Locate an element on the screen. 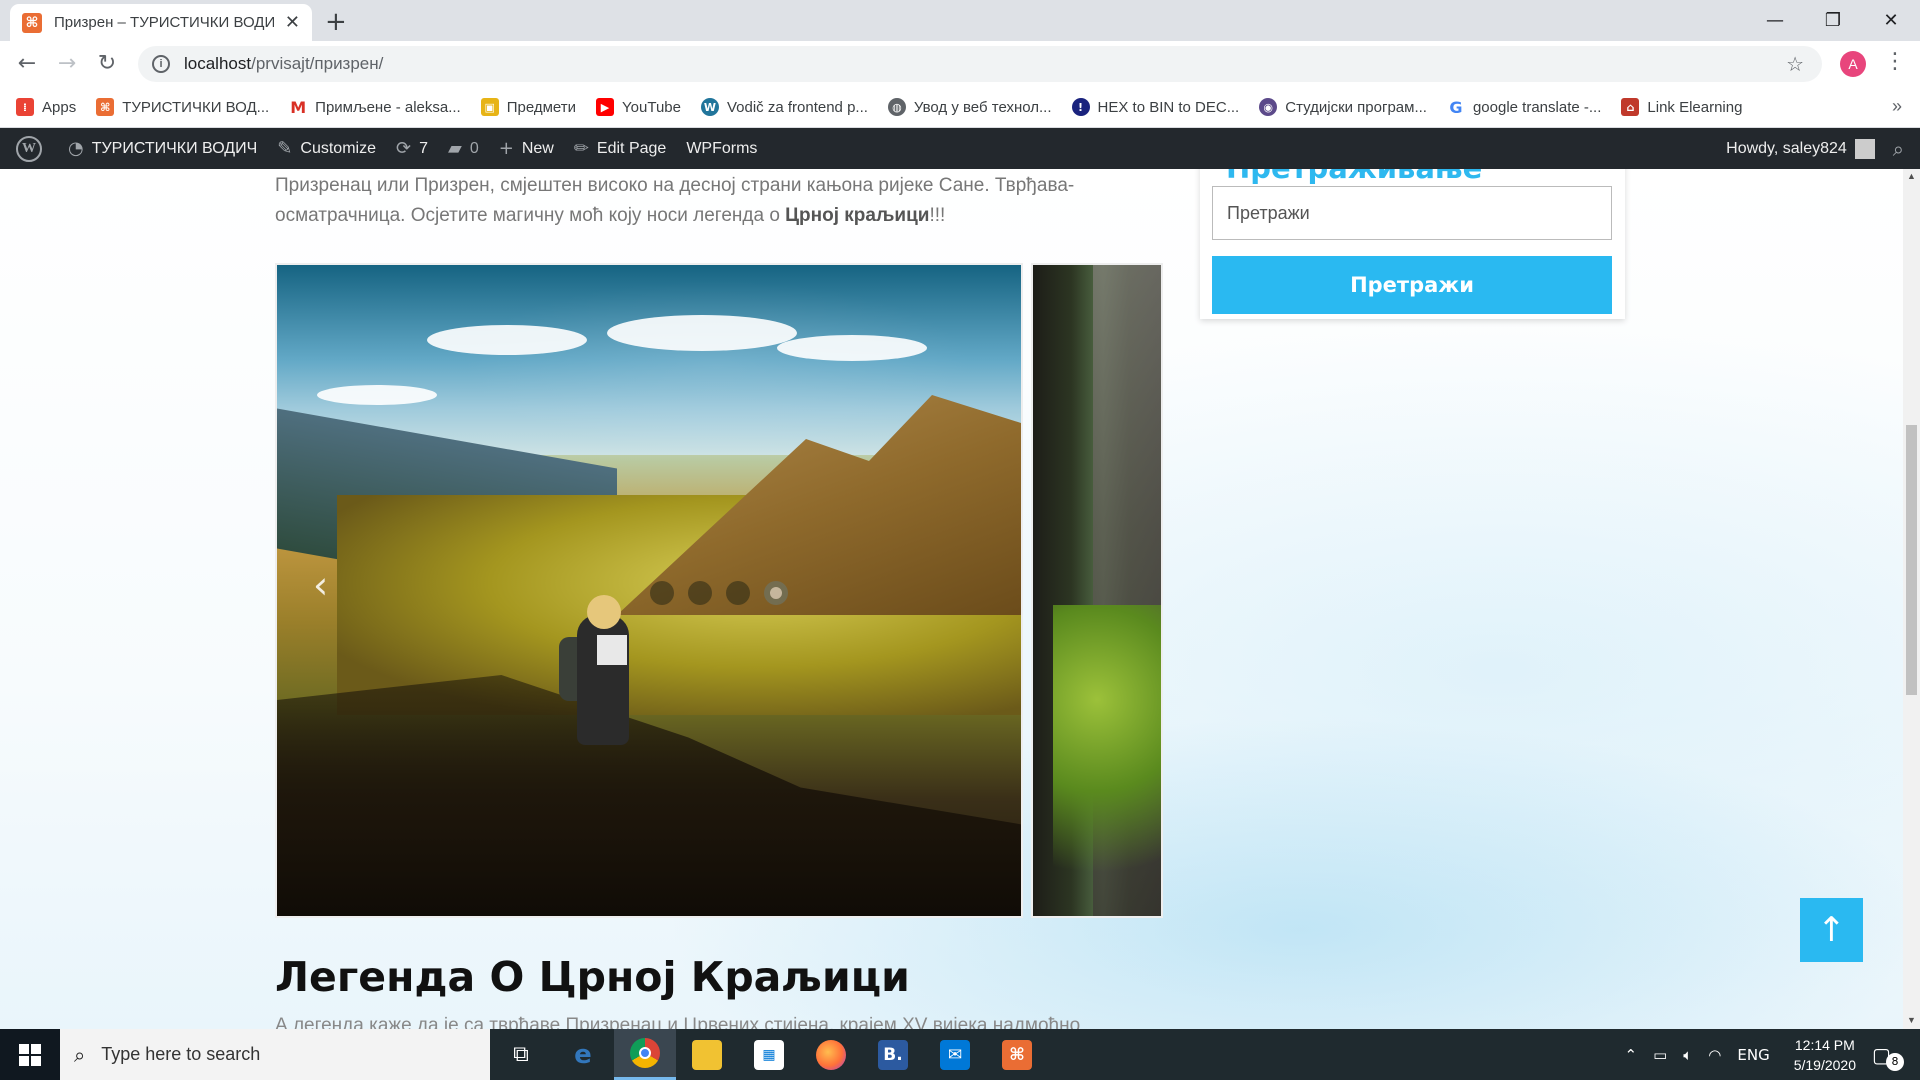 The image size is (1920, 1080). adminbar-wpforms: WPForms is located at coordinates (721, 148).